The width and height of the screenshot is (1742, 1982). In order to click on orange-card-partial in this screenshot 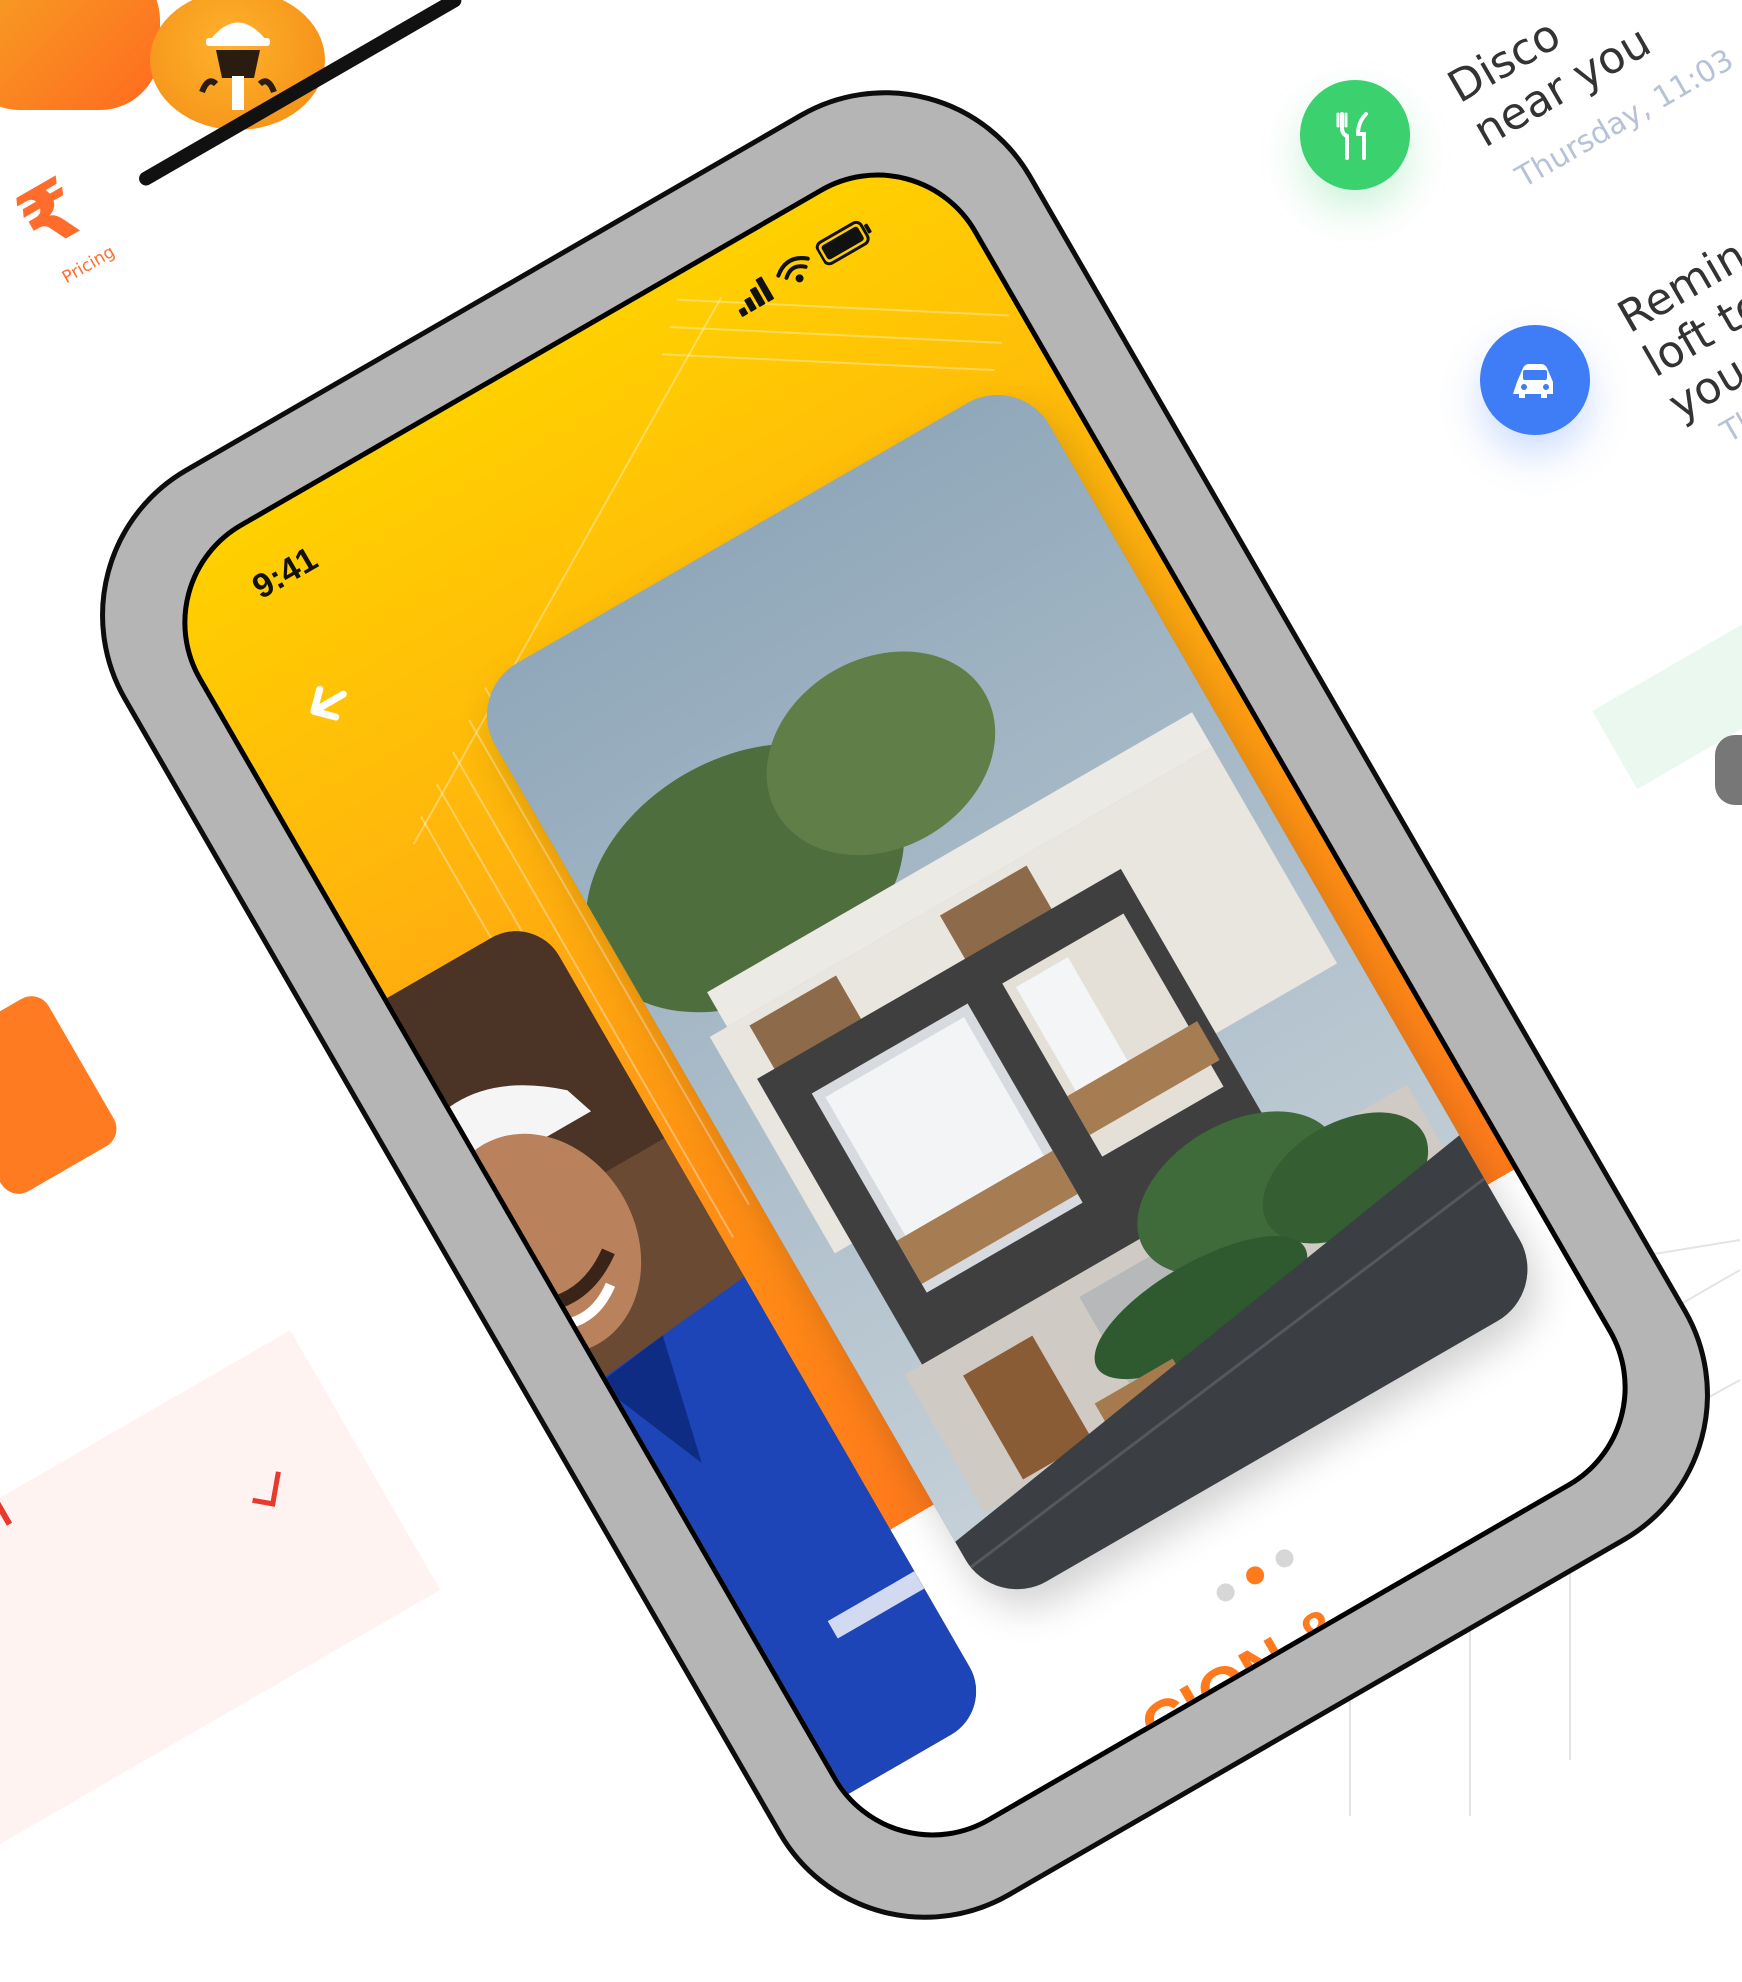, I will do `click(80, 55)`.